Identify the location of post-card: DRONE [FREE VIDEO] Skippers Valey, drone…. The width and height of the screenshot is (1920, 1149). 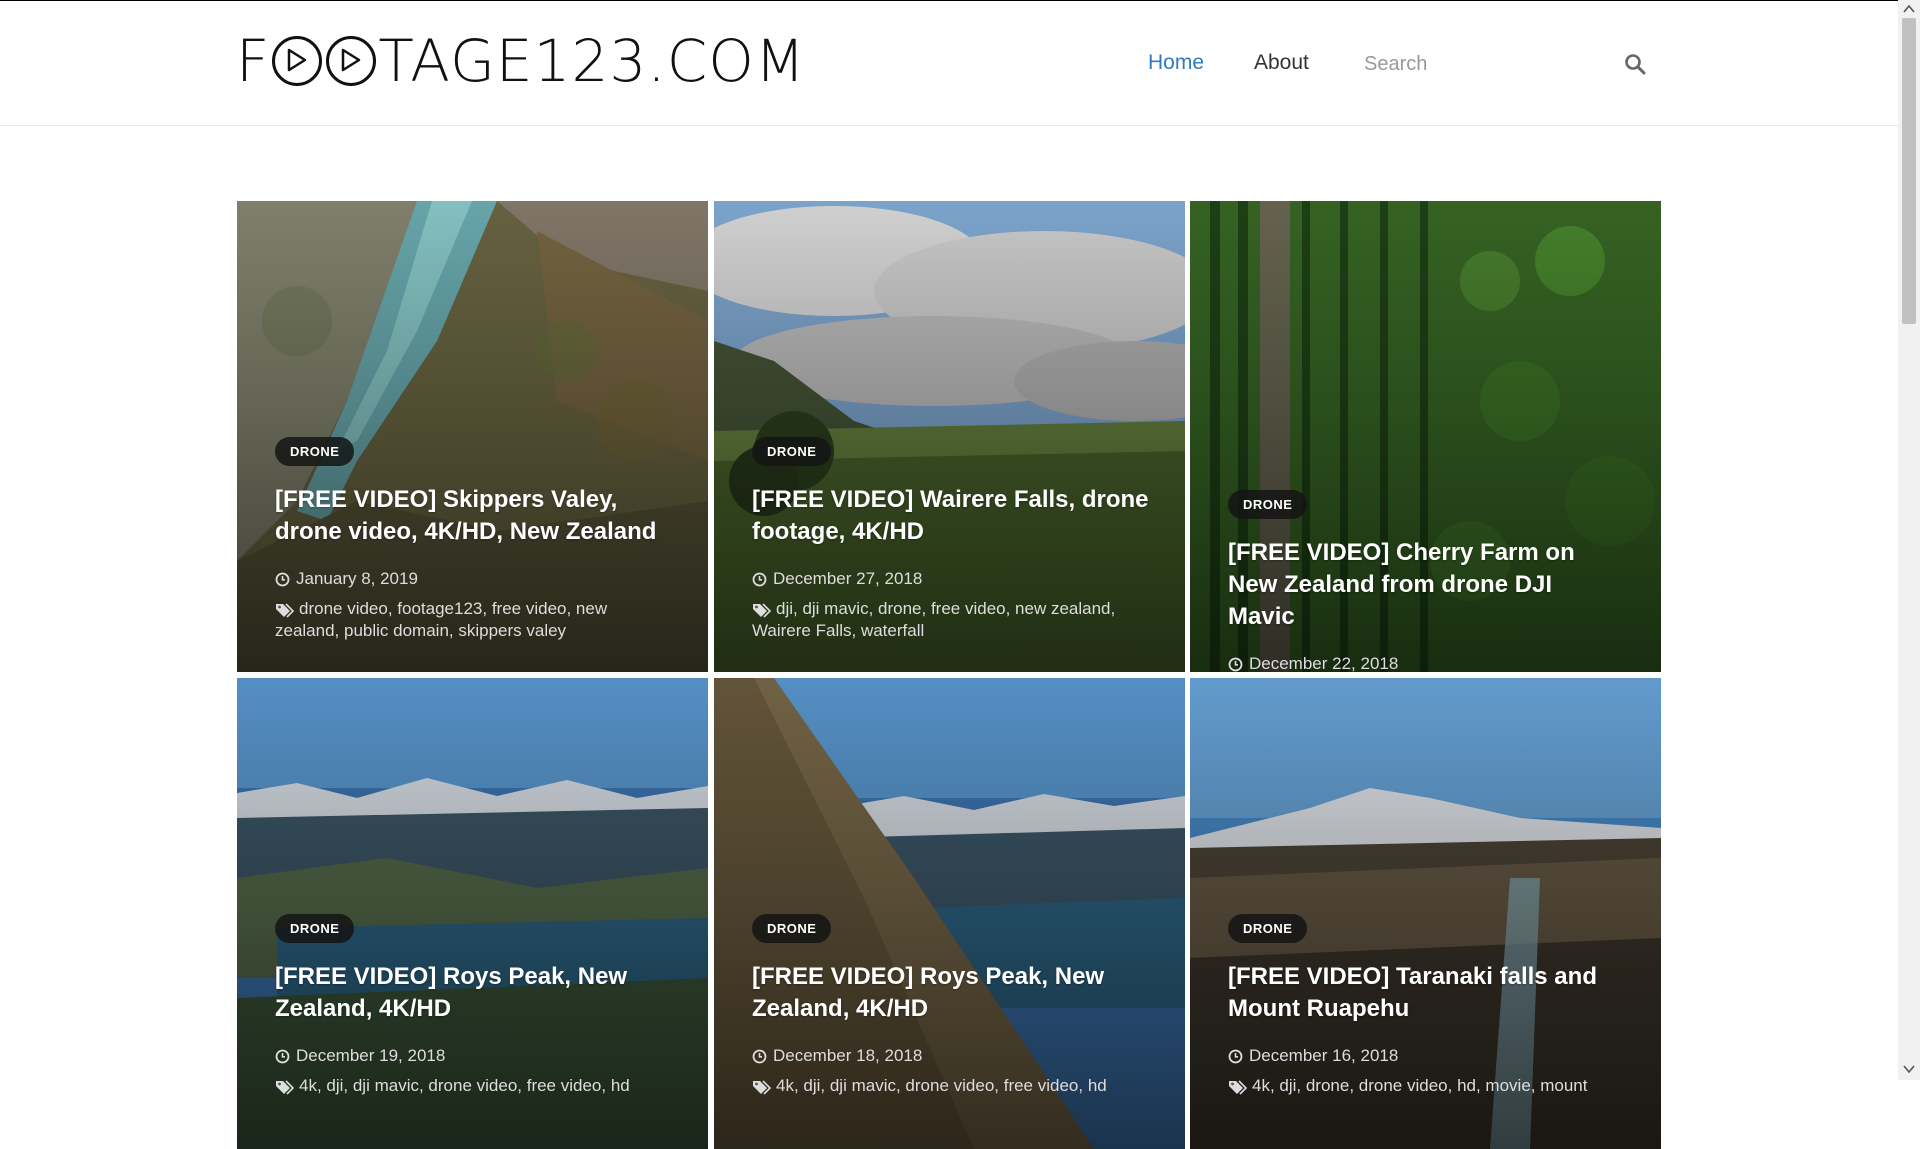
(472, 436).